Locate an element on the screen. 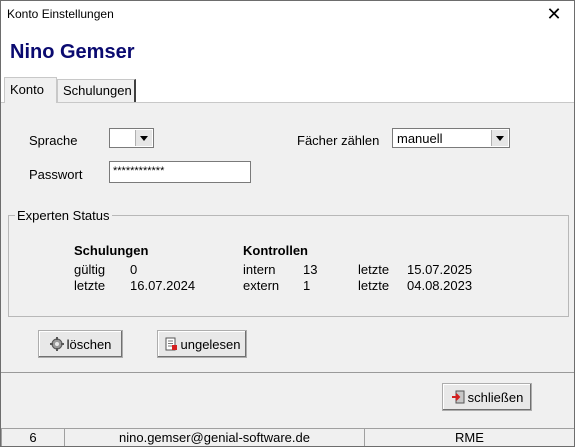 The image size is (575, 447). delete-label: löschen is located at coordinates (89, 344).